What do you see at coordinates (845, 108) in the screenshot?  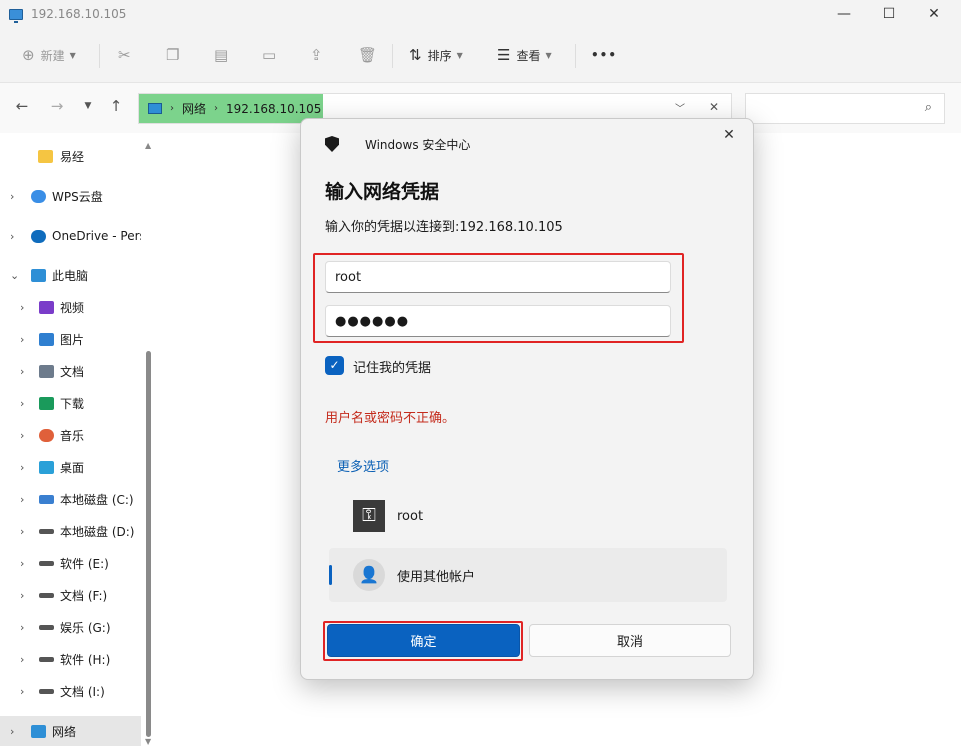 I see `search-box: ⌕` at bounding box center [845, 108].